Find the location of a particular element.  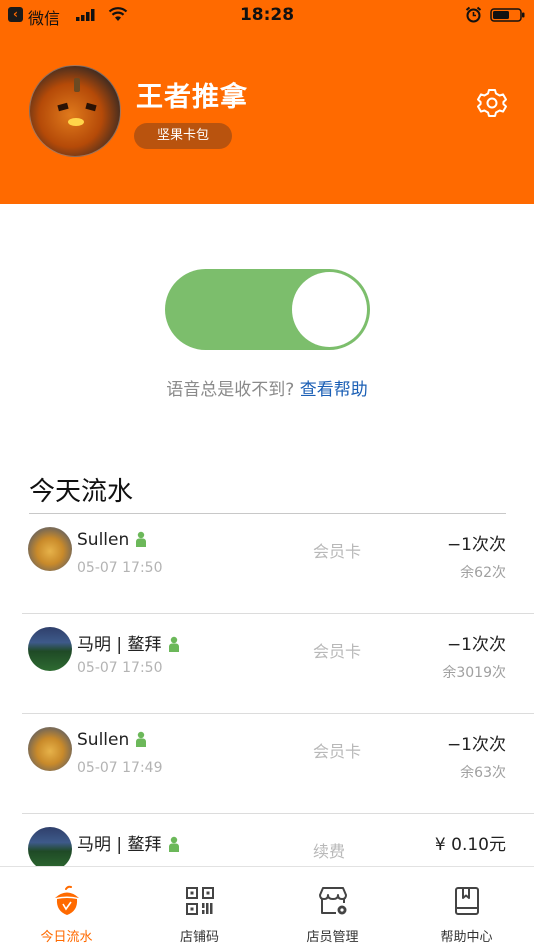

shop-name: 王者推拿 is located at coordinates (192, 97).